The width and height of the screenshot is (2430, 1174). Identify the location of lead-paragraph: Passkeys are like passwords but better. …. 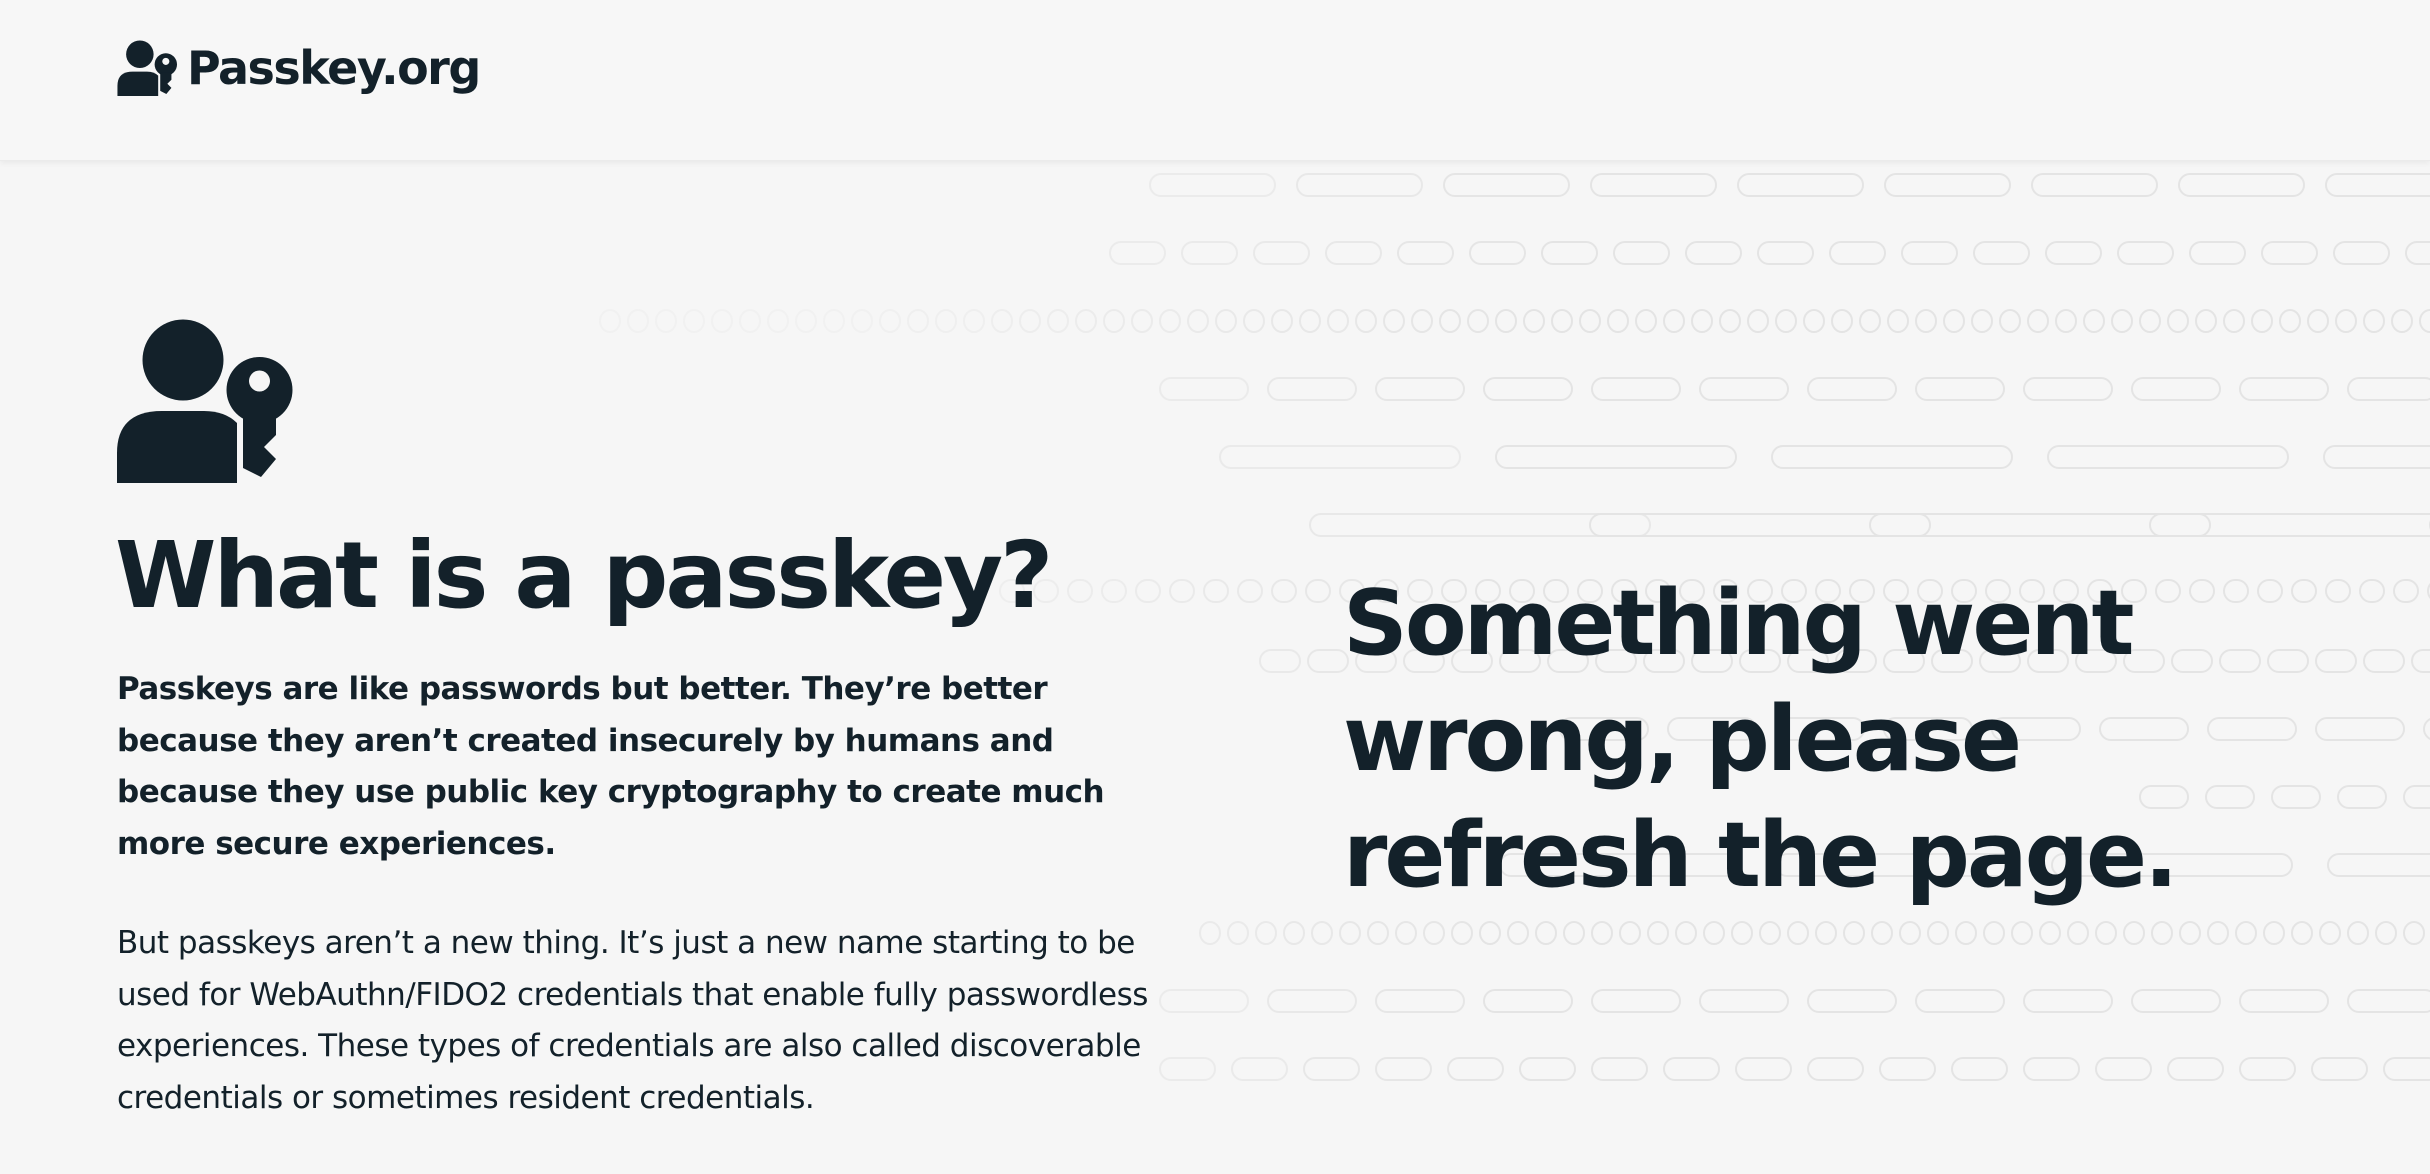
(611, 766).